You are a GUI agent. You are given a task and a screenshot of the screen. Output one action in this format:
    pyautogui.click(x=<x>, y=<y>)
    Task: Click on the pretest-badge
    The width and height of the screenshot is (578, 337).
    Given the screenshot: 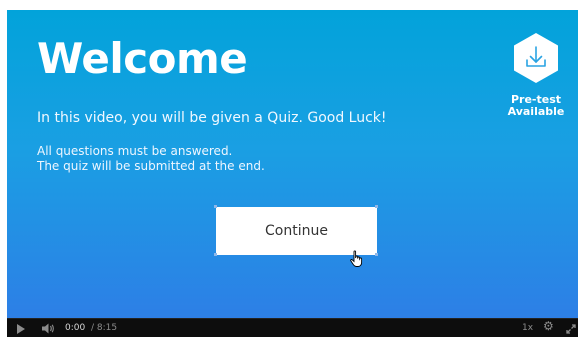 What is the action you would take?
    pyautogui.click(x=536, y=58)
    